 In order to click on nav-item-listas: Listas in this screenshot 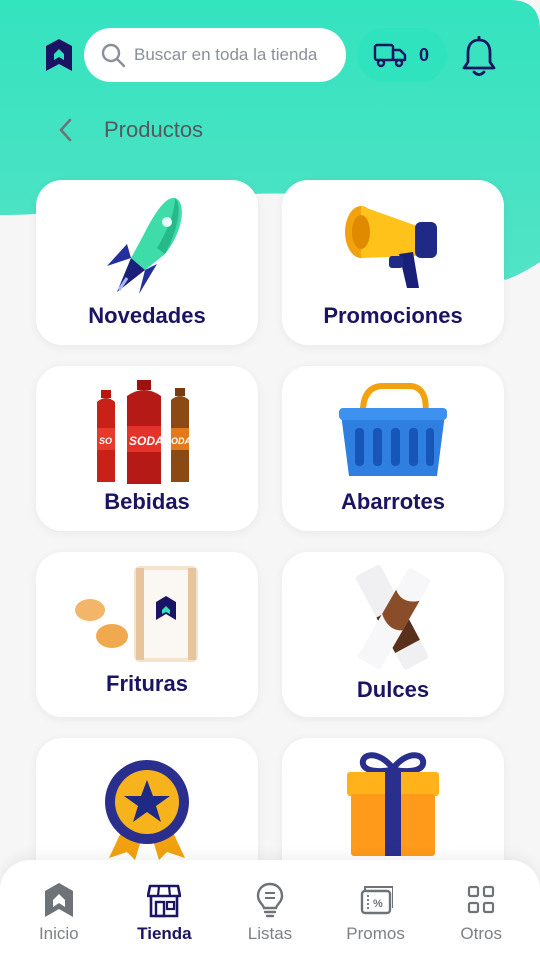, I will do `click(270, 921)`.